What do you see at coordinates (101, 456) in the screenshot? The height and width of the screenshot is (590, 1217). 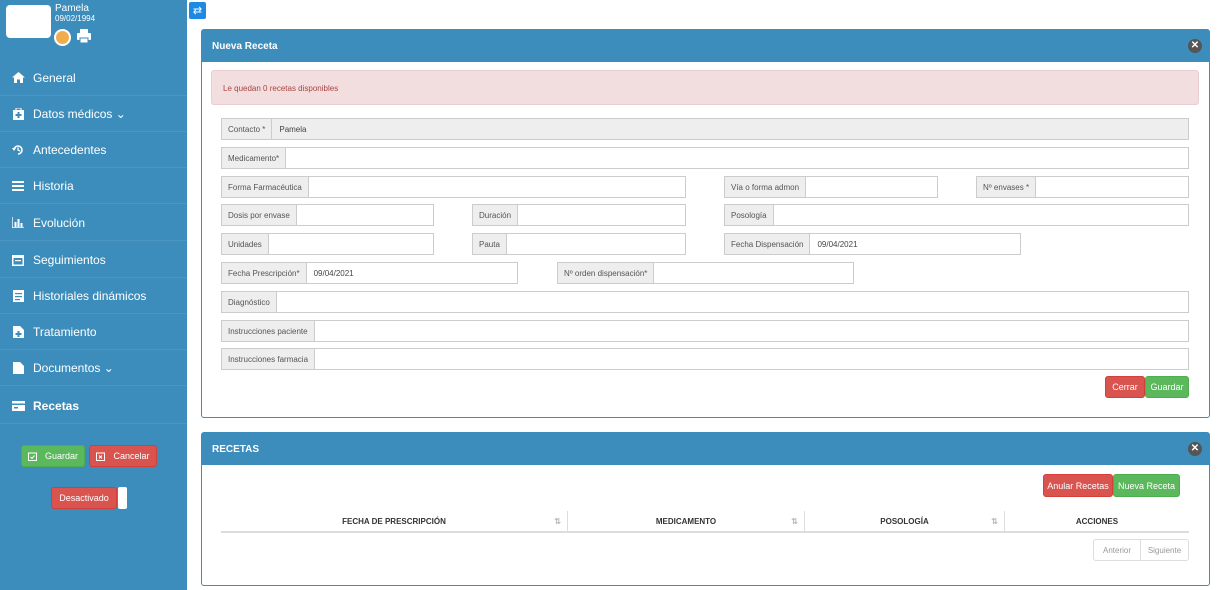 I see `calendar-x-icon` at bounding box center [101, 456].